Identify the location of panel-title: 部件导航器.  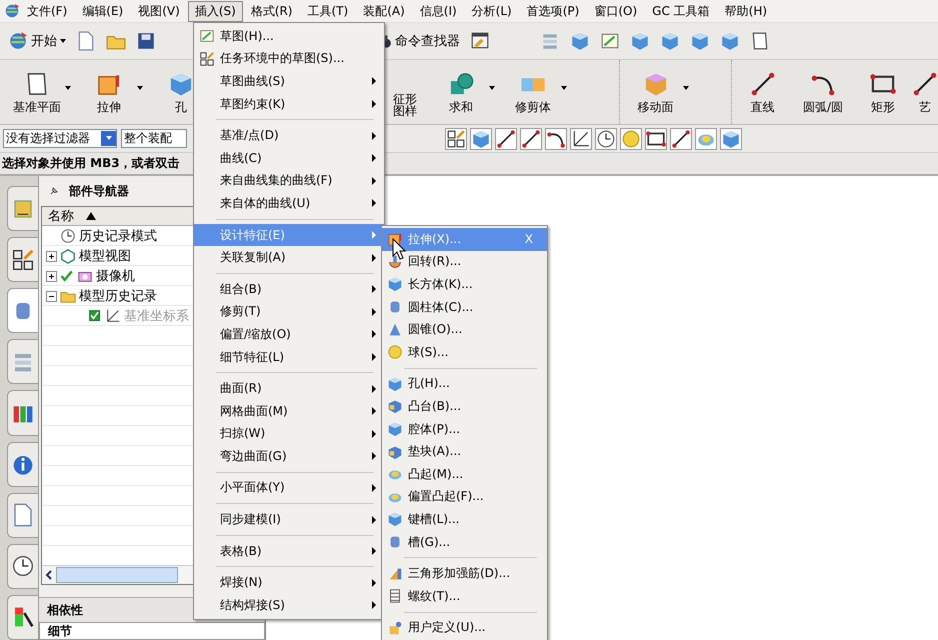
(99, 191).